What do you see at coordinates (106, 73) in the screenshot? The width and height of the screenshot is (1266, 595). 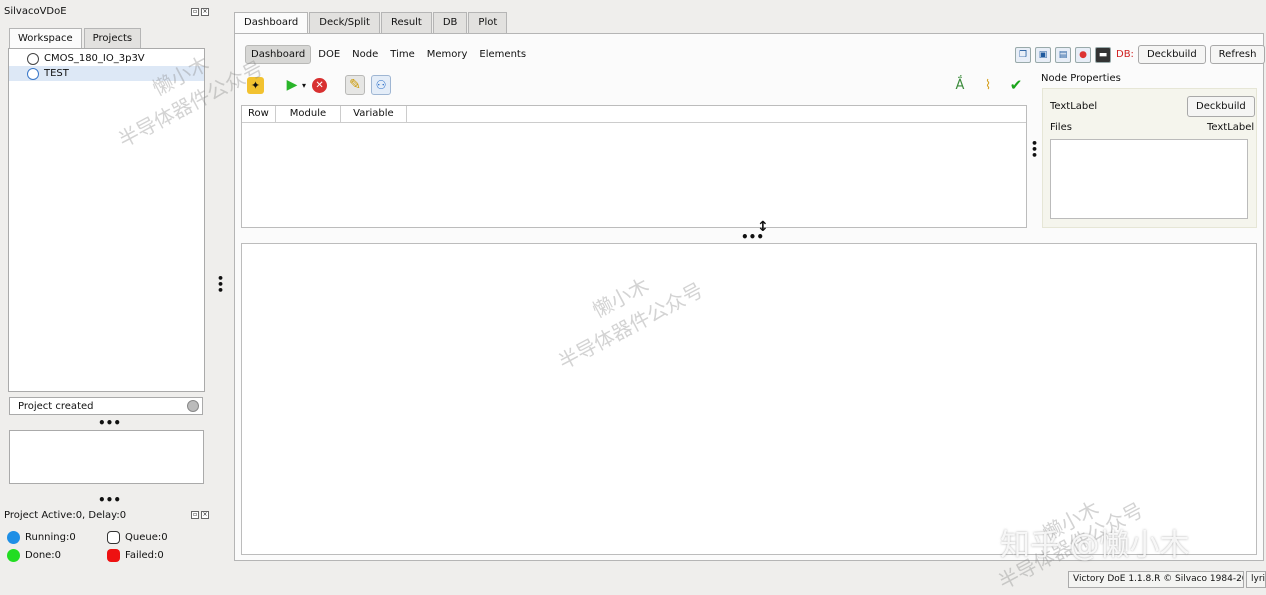 I see `tree-item-test: TEST` at bounding box center [106, 73].